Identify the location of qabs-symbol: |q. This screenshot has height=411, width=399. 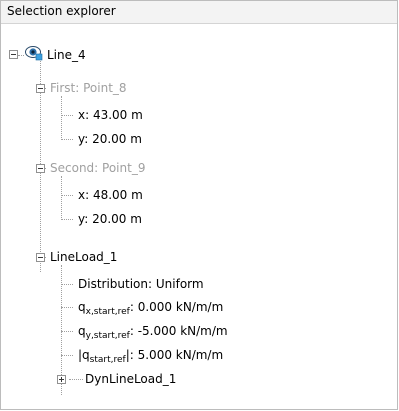
(84, 355).